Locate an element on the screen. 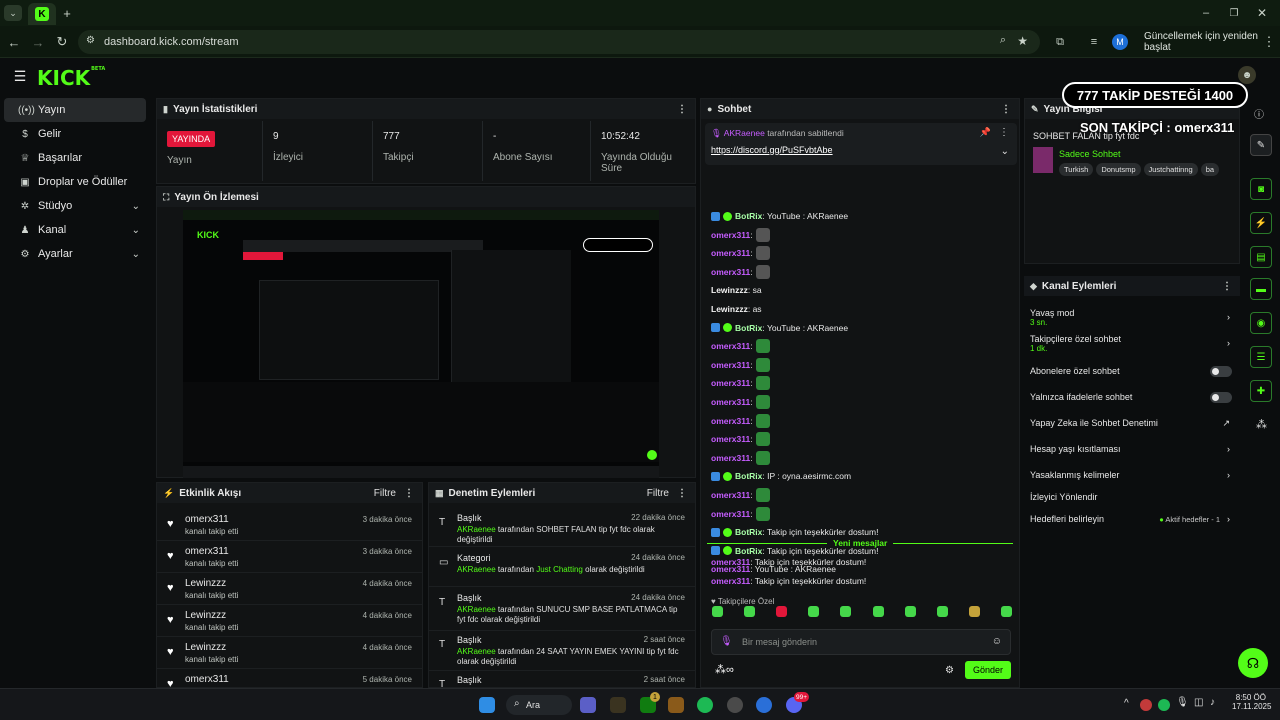 This screenshot has height=720, width=1280. emotes-chat-toggle is located at coordinates (1221, 397).